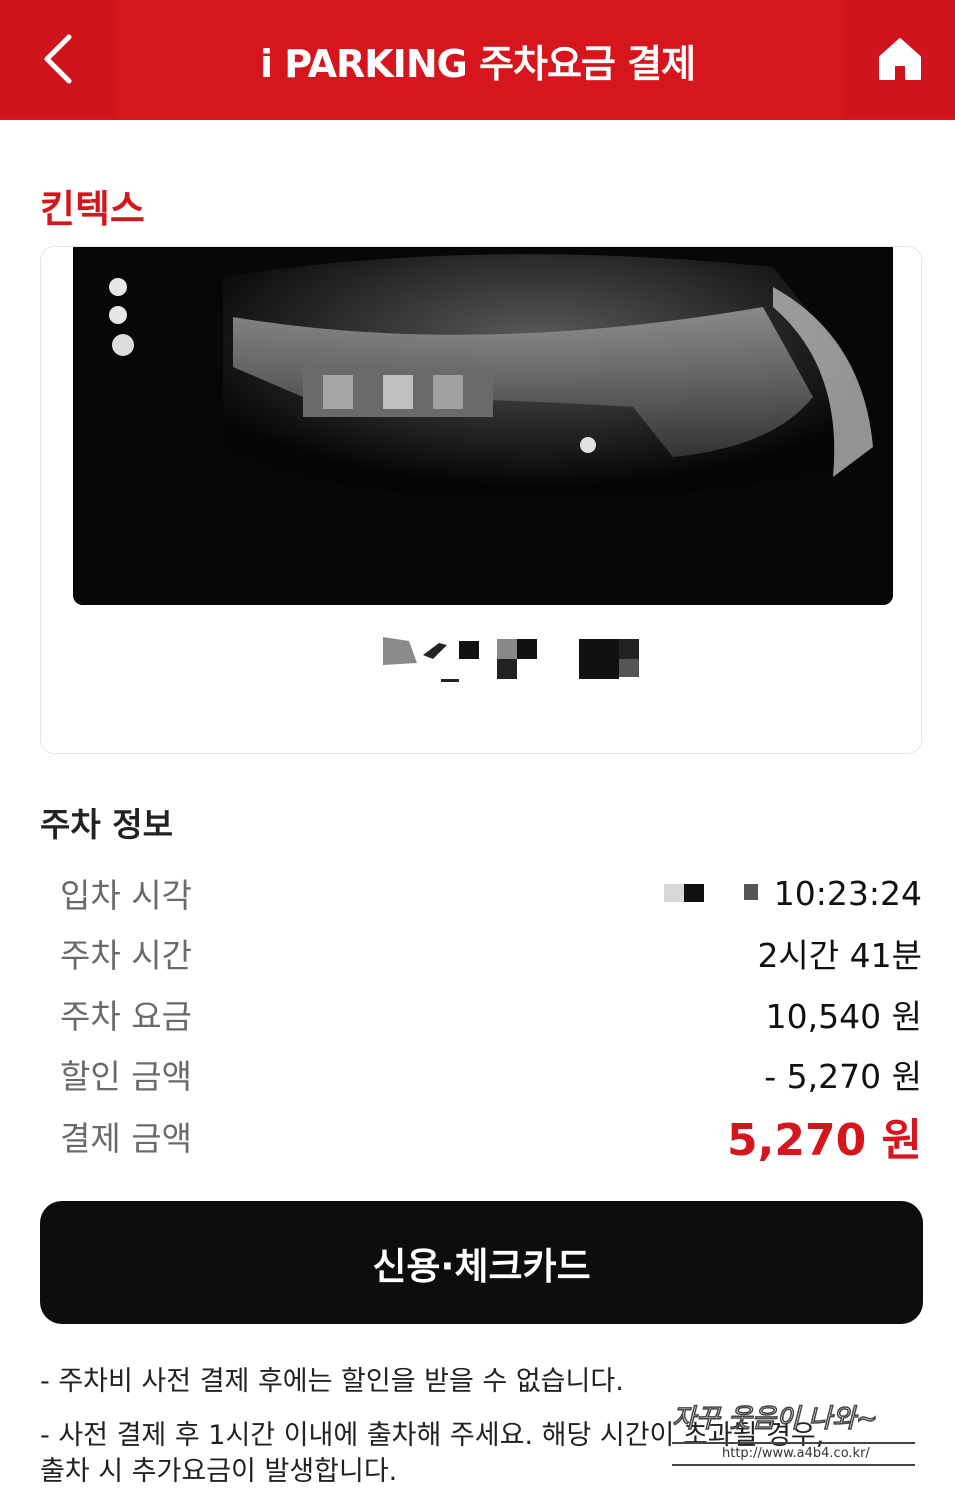  What do you see at coordinates (491, 1137) in the screenshot?
I see `payment-amount-row: 결제 금액 5,270 원` at bounding box center [491, 1137].